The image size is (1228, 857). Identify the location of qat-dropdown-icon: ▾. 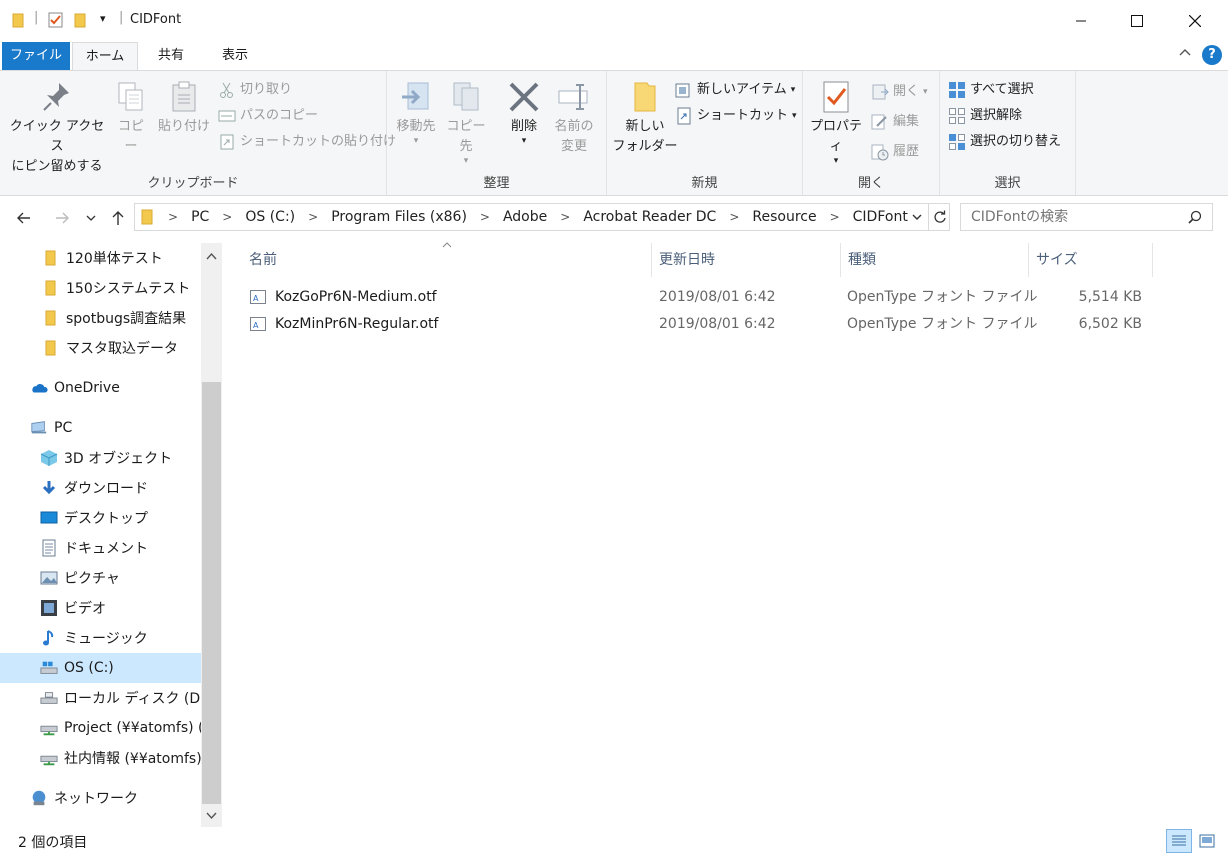
(103, 18).